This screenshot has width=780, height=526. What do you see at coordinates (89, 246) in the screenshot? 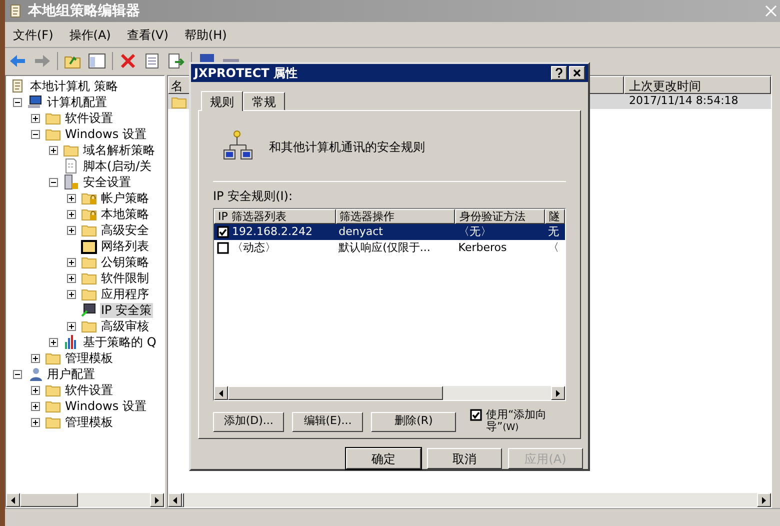
I see `folder-icon` at bounding box center [89, 246].